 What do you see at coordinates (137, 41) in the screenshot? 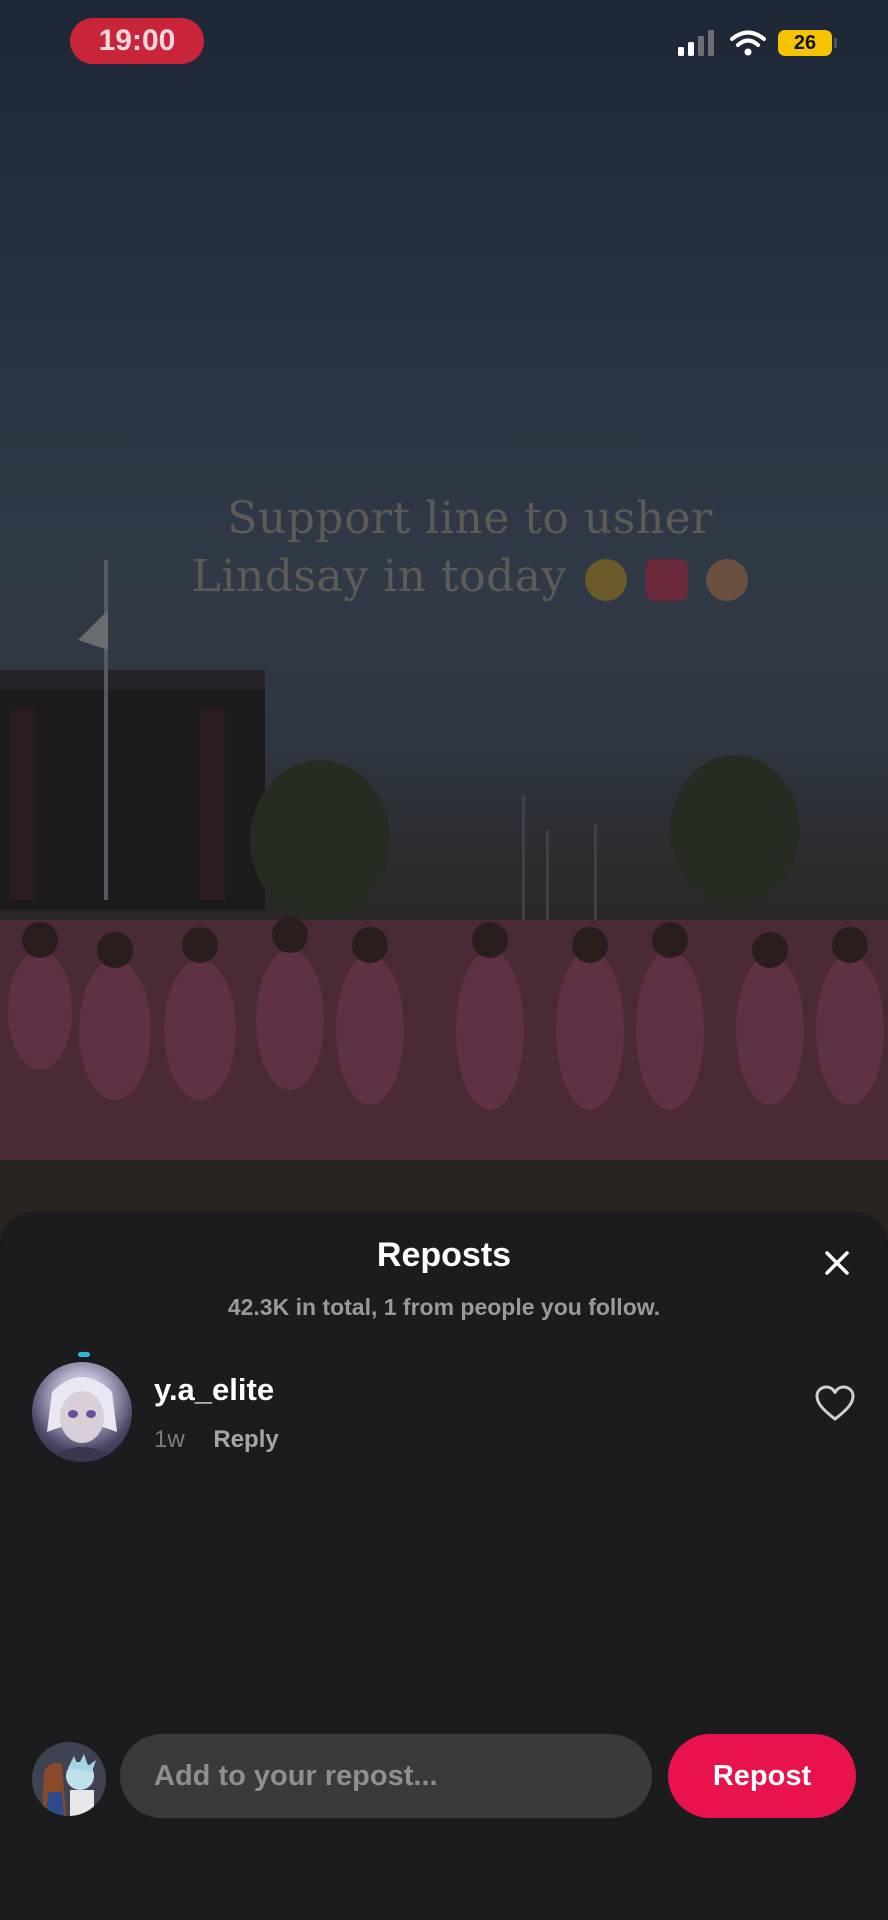
I see `status-time: 19:00` at bounding box center [137, 41].